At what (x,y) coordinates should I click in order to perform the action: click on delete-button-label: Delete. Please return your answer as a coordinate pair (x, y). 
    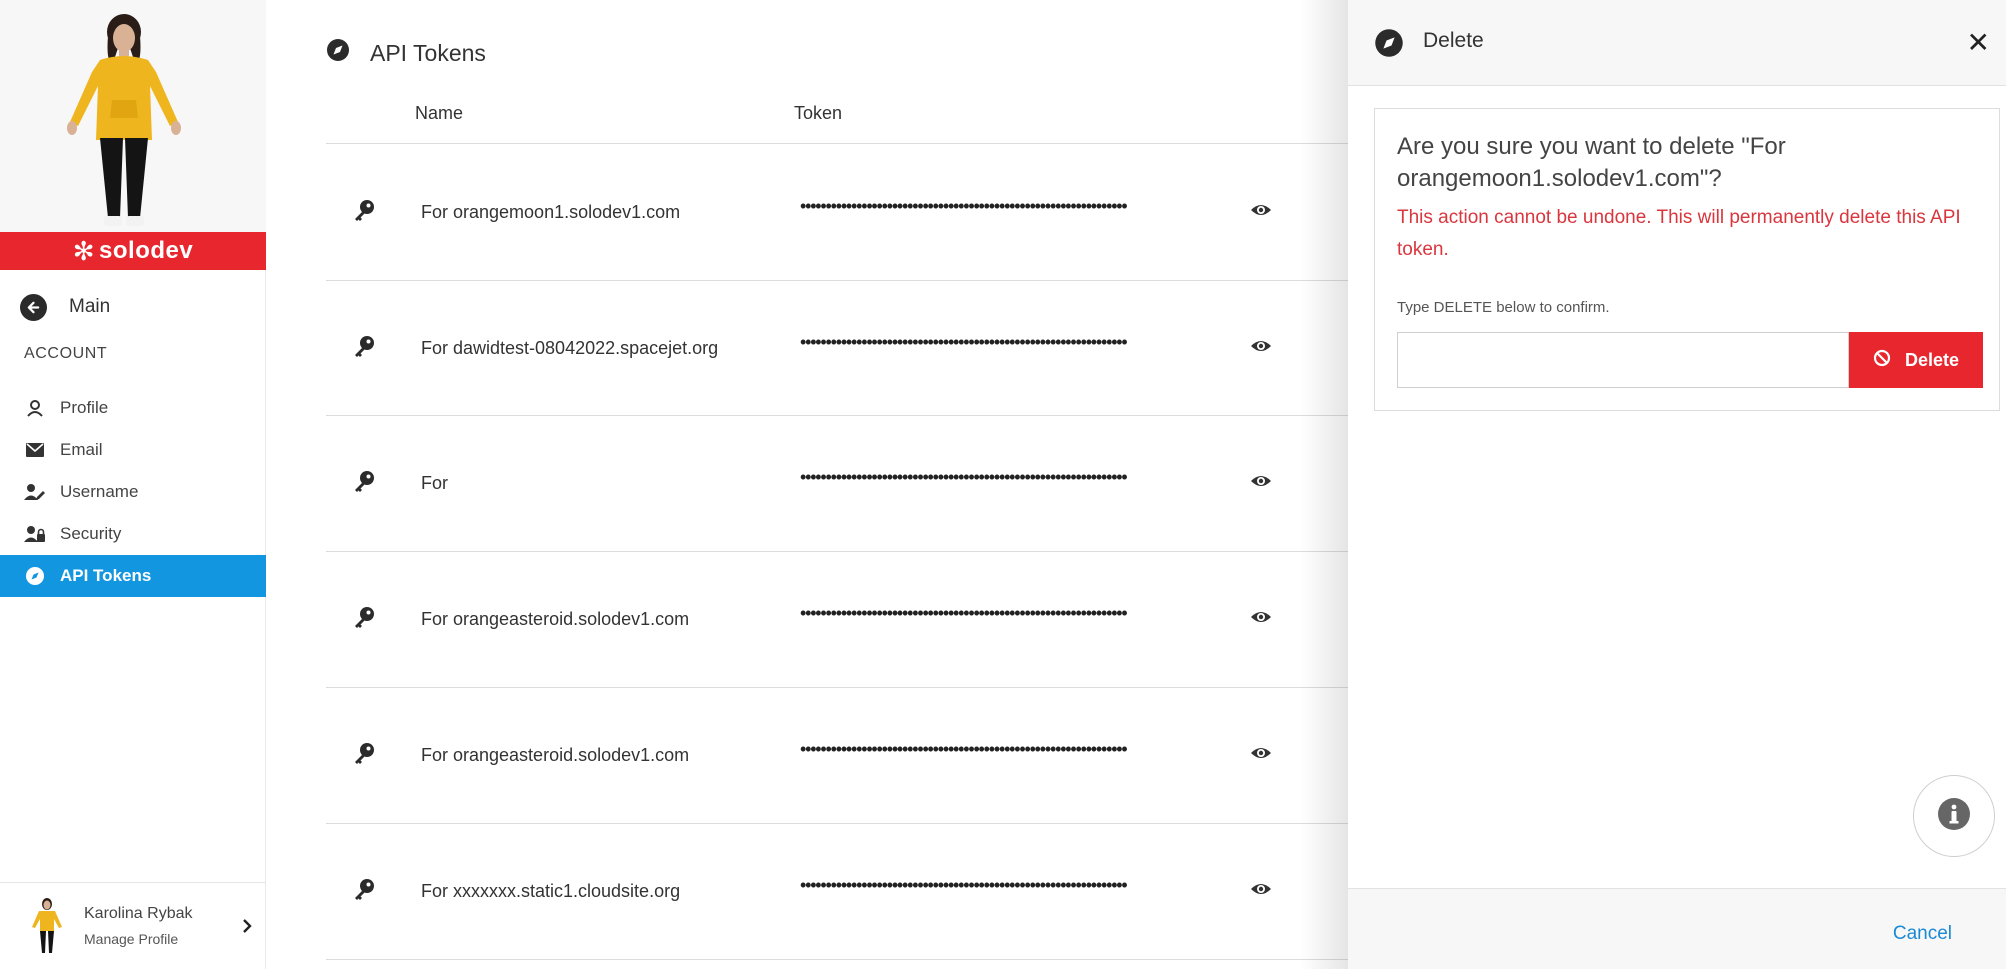
    Looking at the image, I should click on (1932, 359).